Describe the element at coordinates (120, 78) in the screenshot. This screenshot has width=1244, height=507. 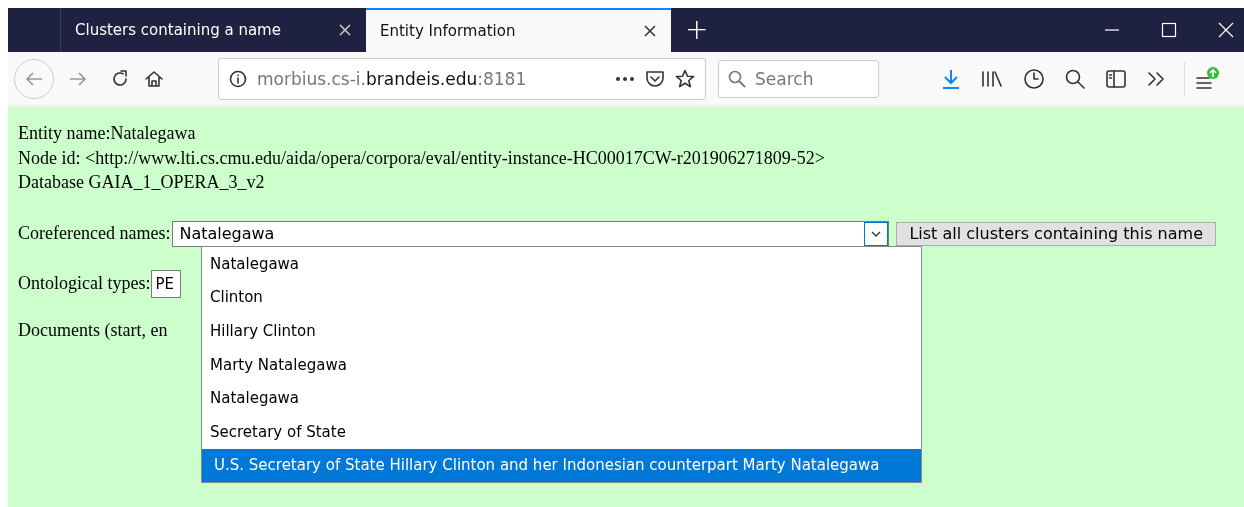
I see `reload-icon` at that location.